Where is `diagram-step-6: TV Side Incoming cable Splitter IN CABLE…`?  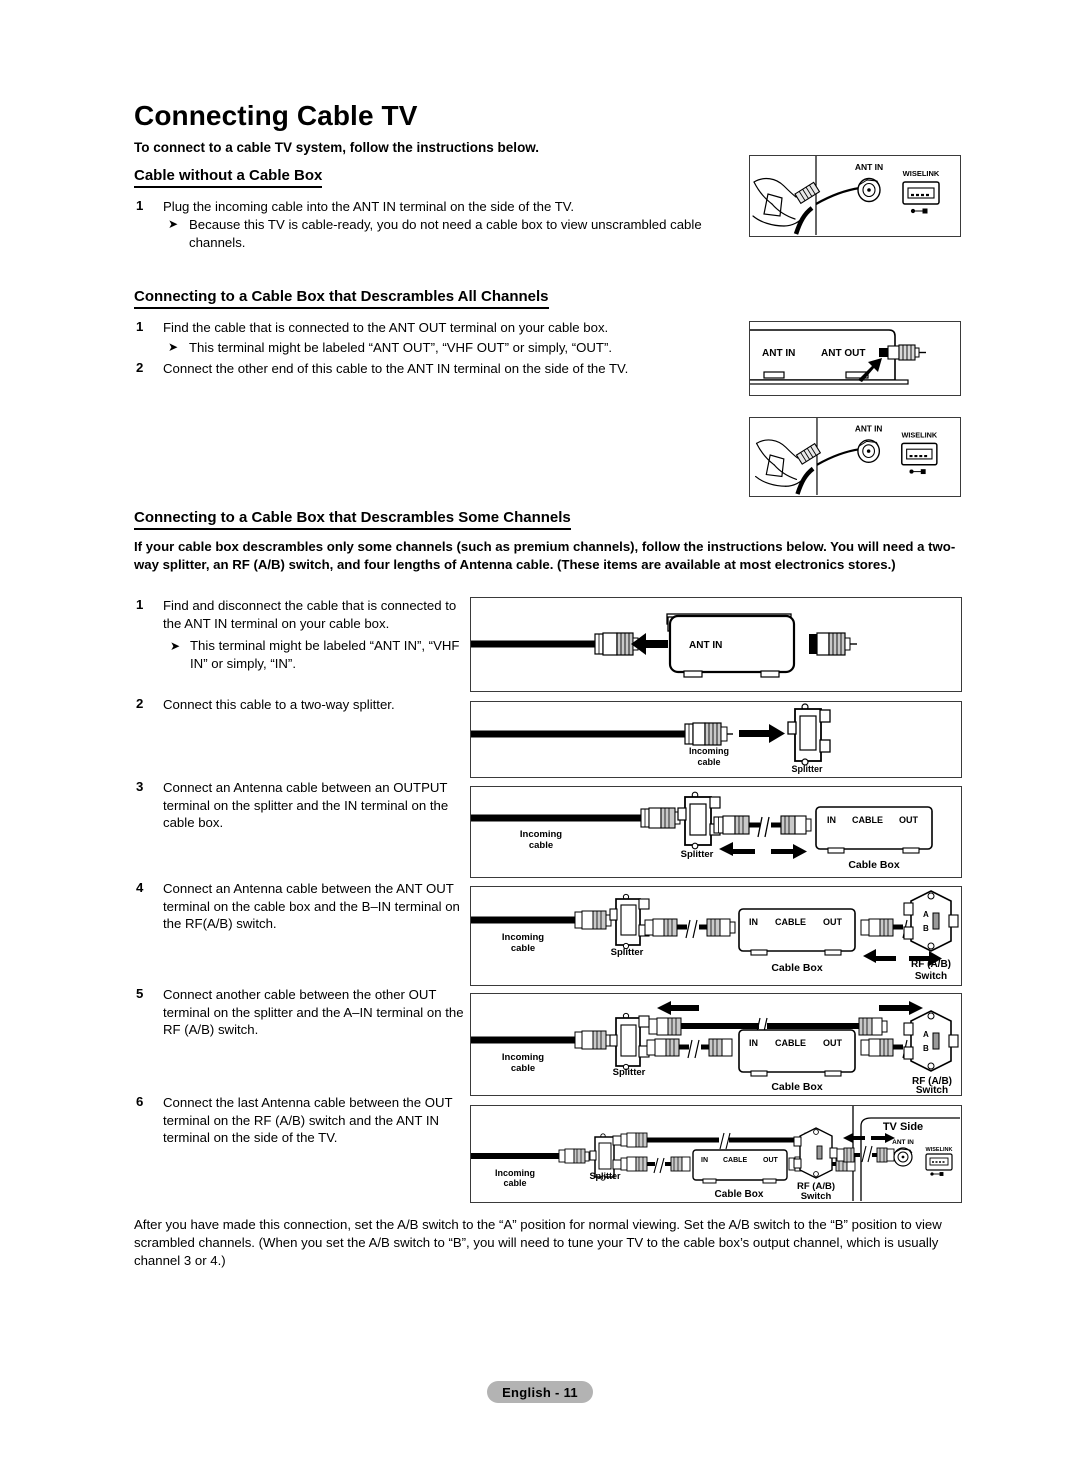 diagram-step-6: TV Side Incoming cable Splitter IN CABLE… is located at coordinates (716, 1154).